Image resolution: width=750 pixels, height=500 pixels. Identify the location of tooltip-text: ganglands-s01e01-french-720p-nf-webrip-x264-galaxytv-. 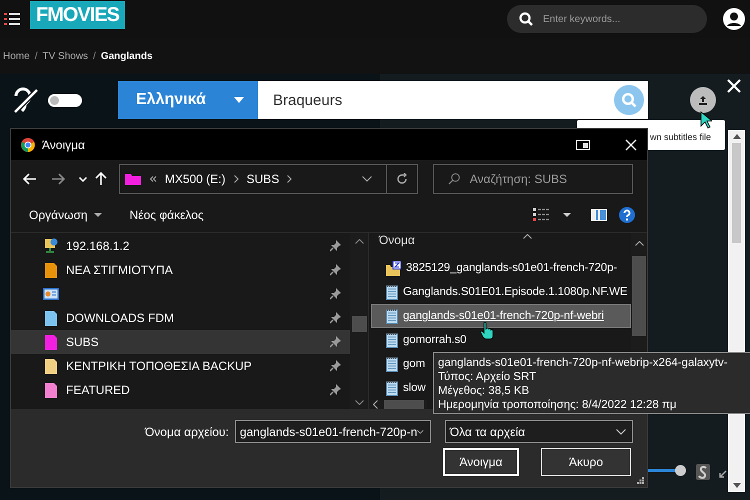
(583, 363).